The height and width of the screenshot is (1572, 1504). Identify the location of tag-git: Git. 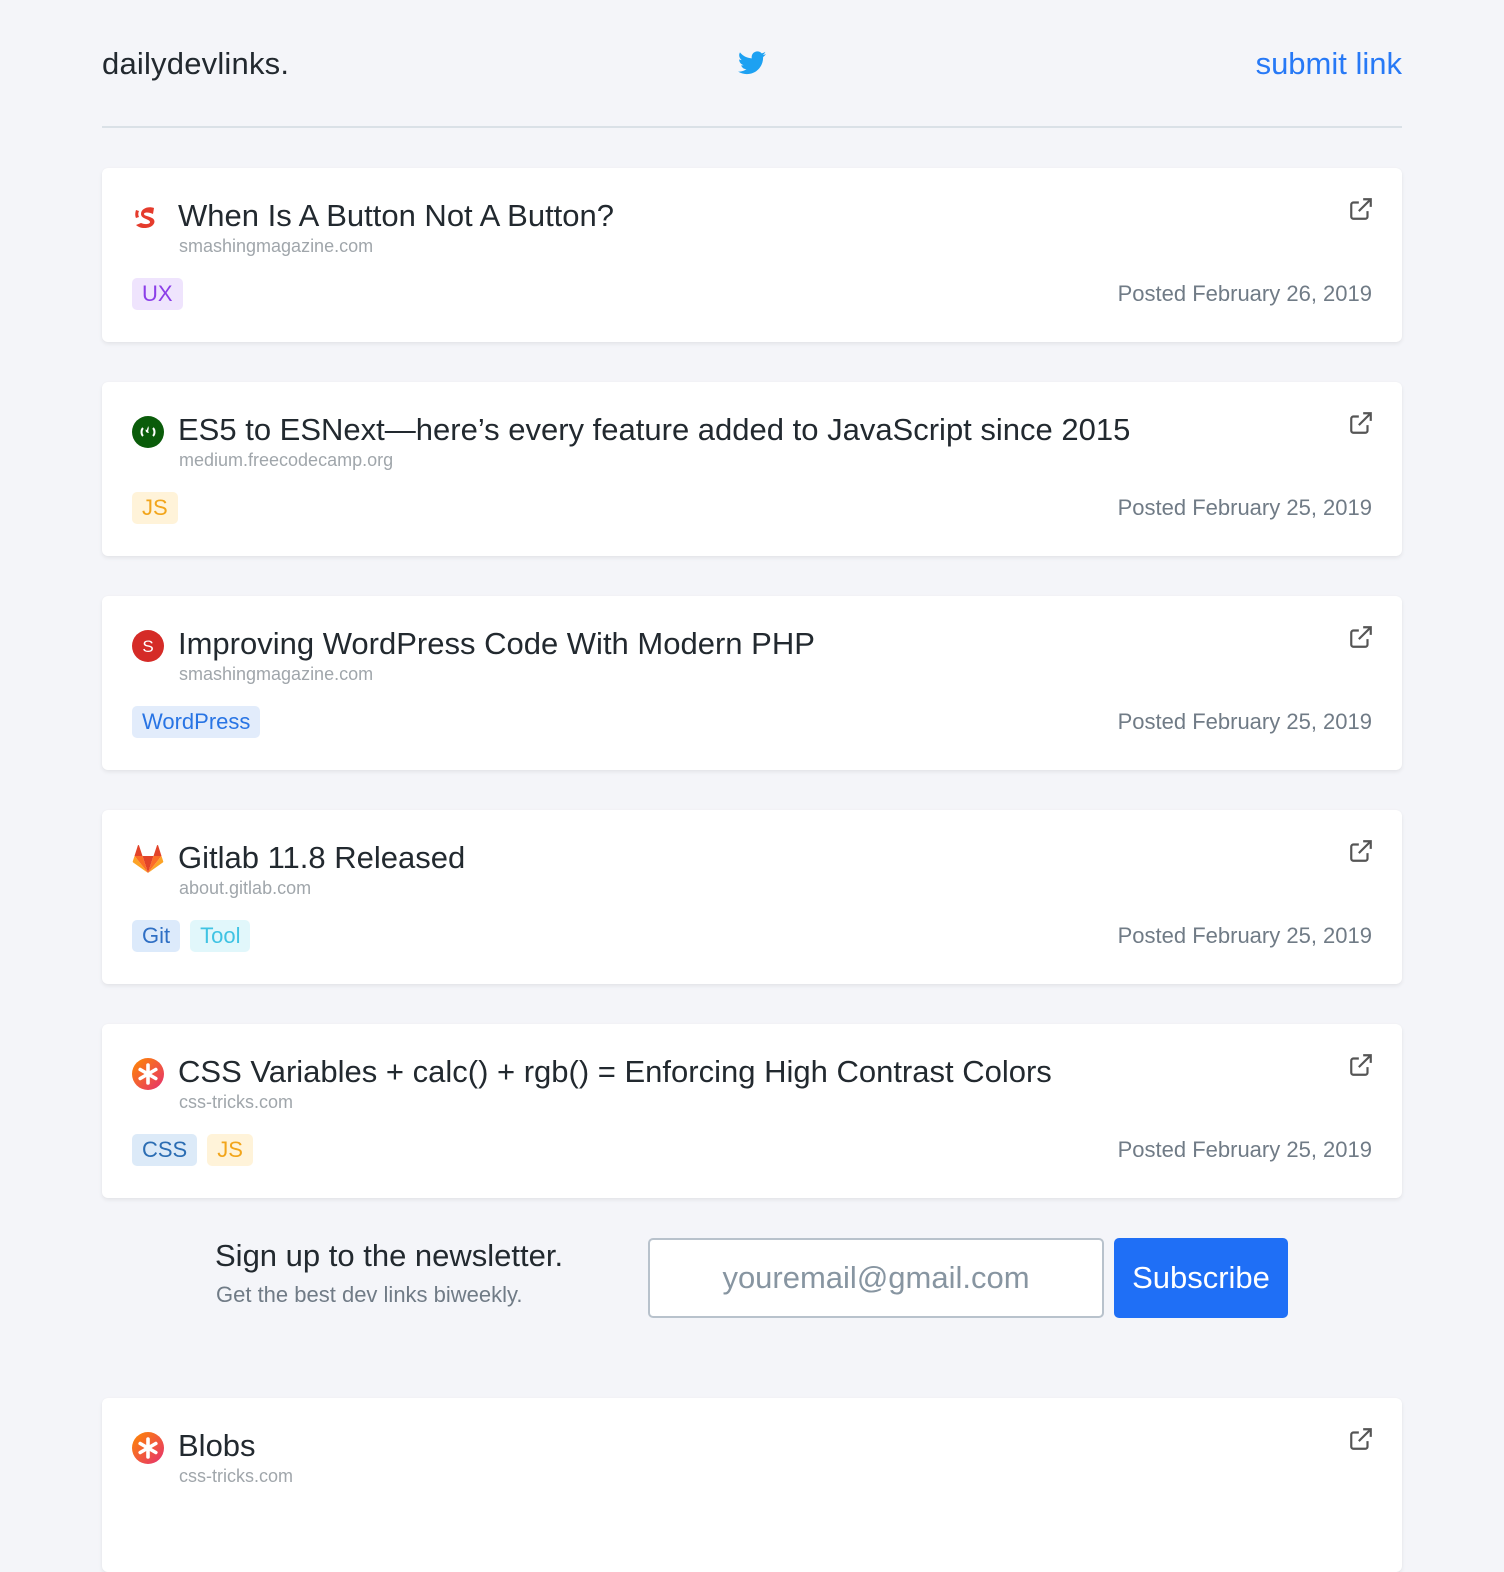
(156, 936).